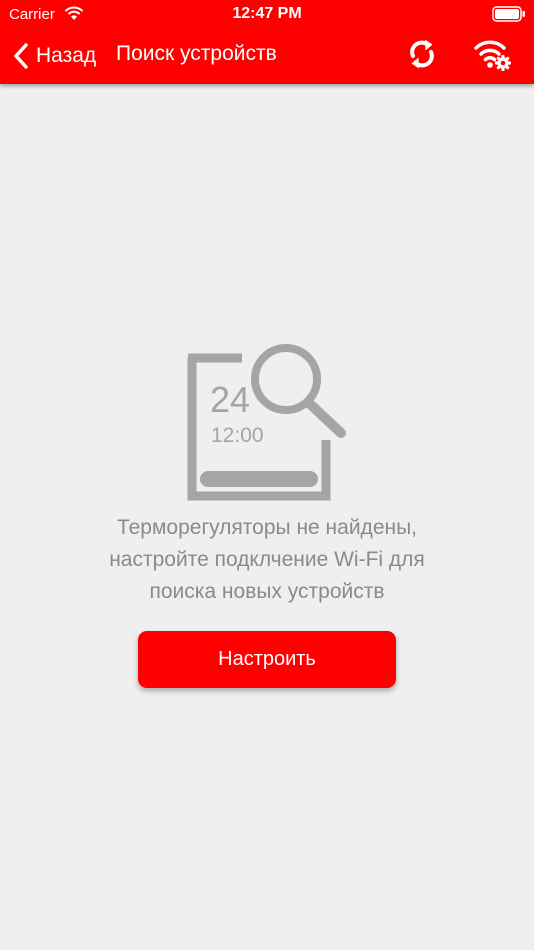  Describe the element at coordinates (267, 659) in the screenshot. I see `setup-button: Настроить` at that location.